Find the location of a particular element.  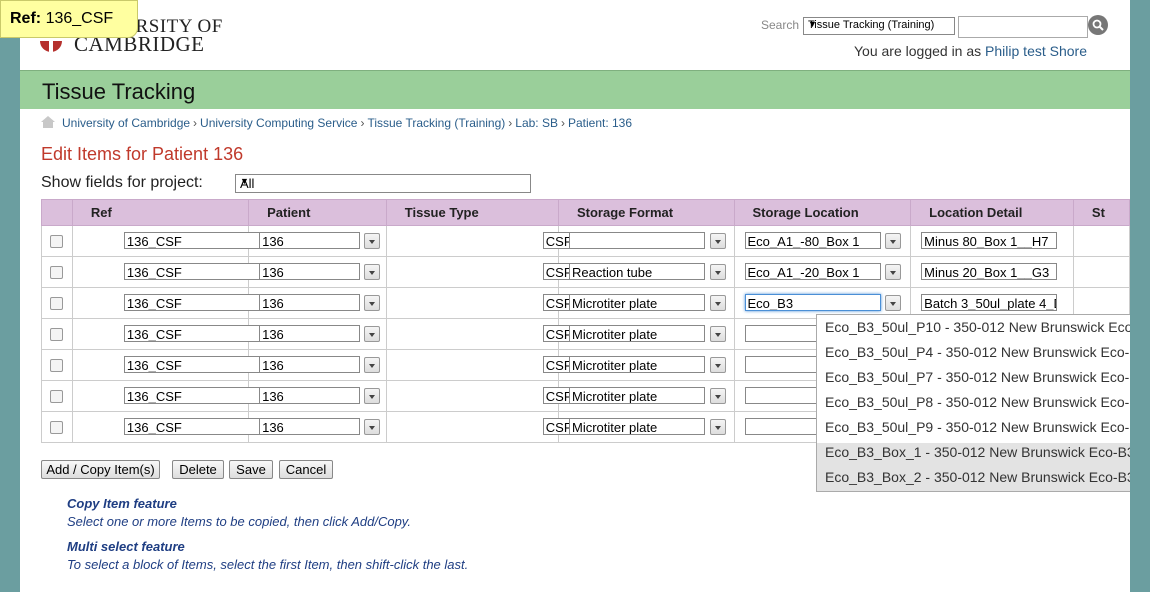

header-location-detail: Location Detail is located at coordinates (992, 212).